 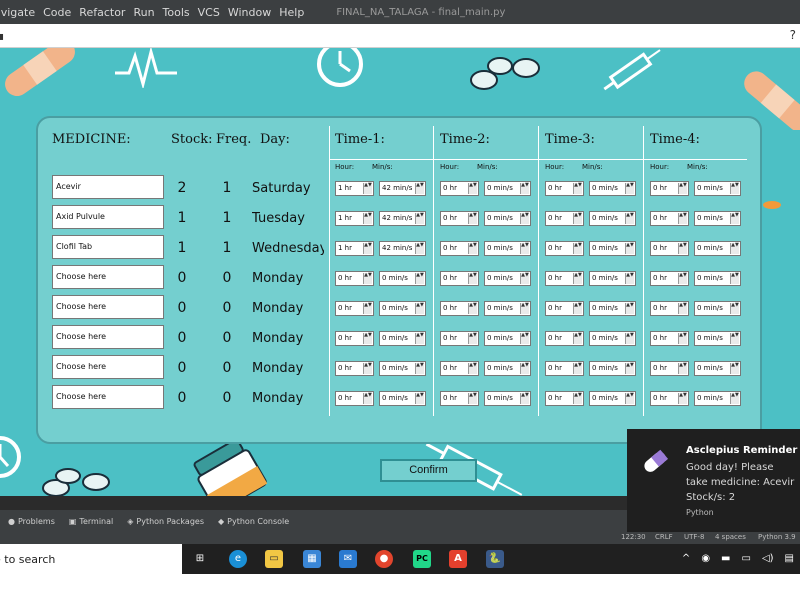 I want to click on app-tray-icon: ◉, so click(x=705, y=558).